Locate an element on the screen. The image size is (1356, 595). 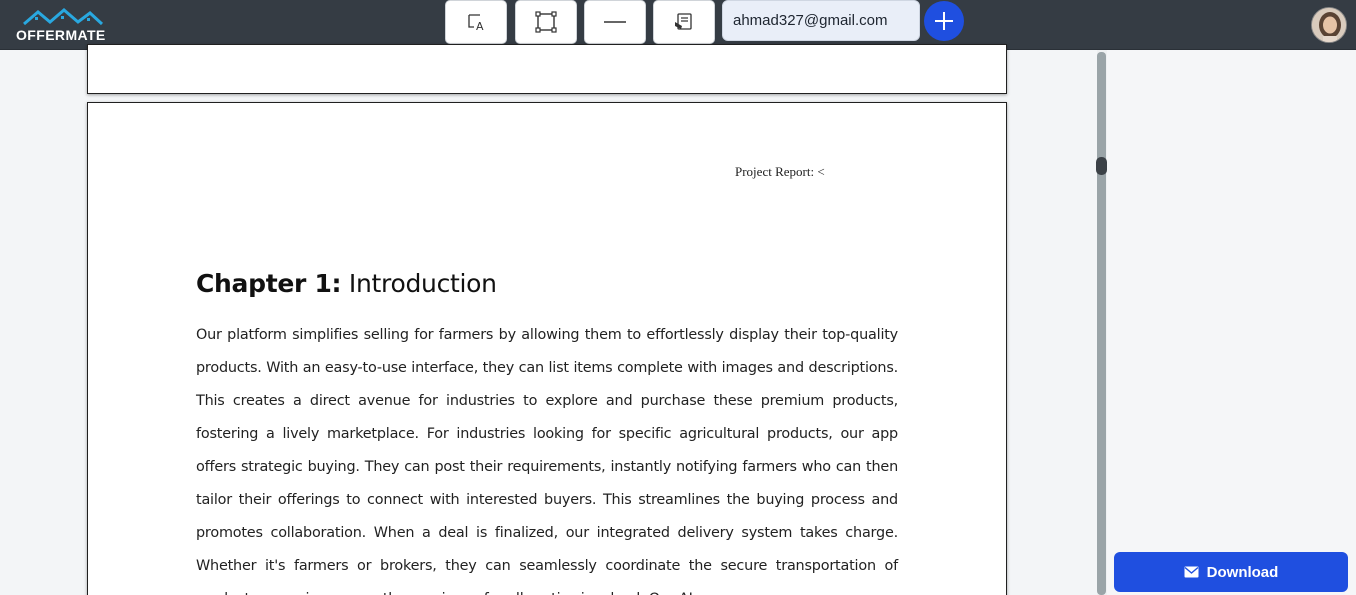
signature-tool-button is located at coordinates (684, 22).